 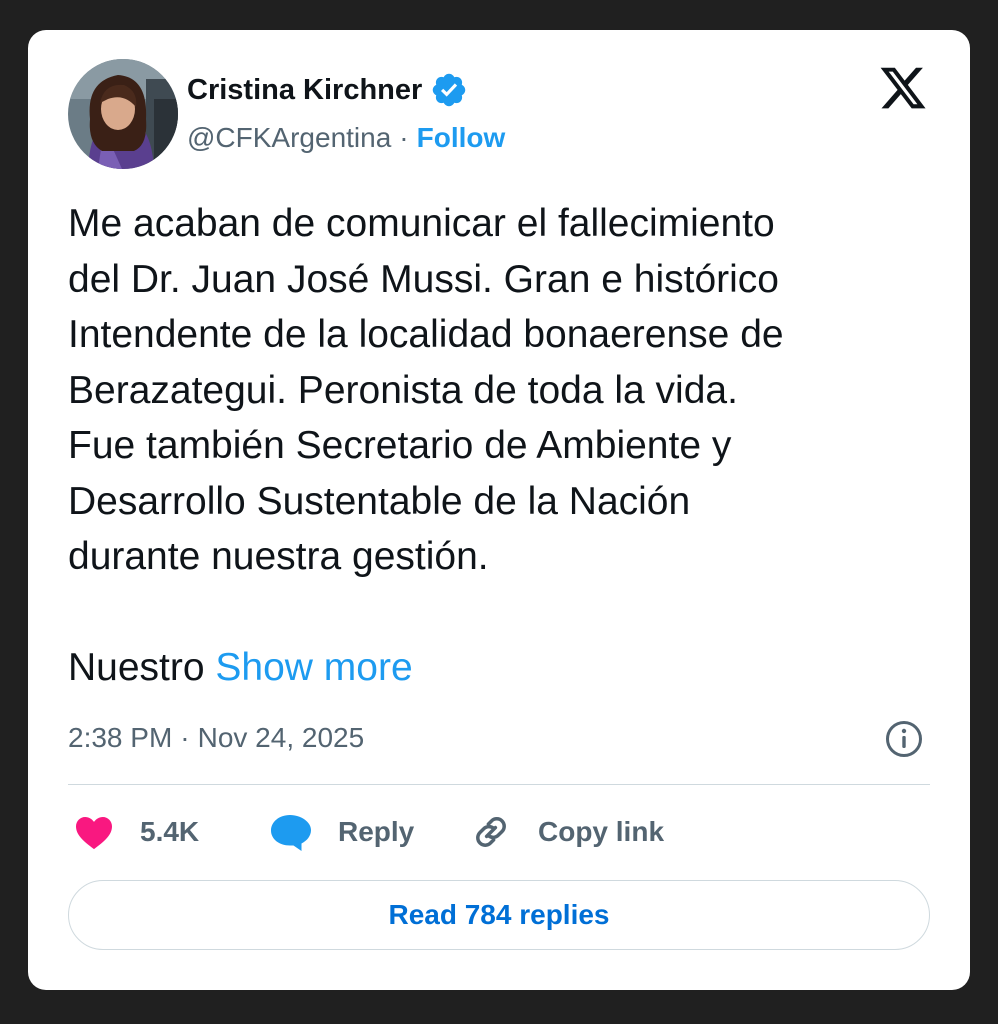 What do you see at coordinates (170, 831) in the screenshot?
I see `like-count: 5.4K` at bounding box center [170, 831].